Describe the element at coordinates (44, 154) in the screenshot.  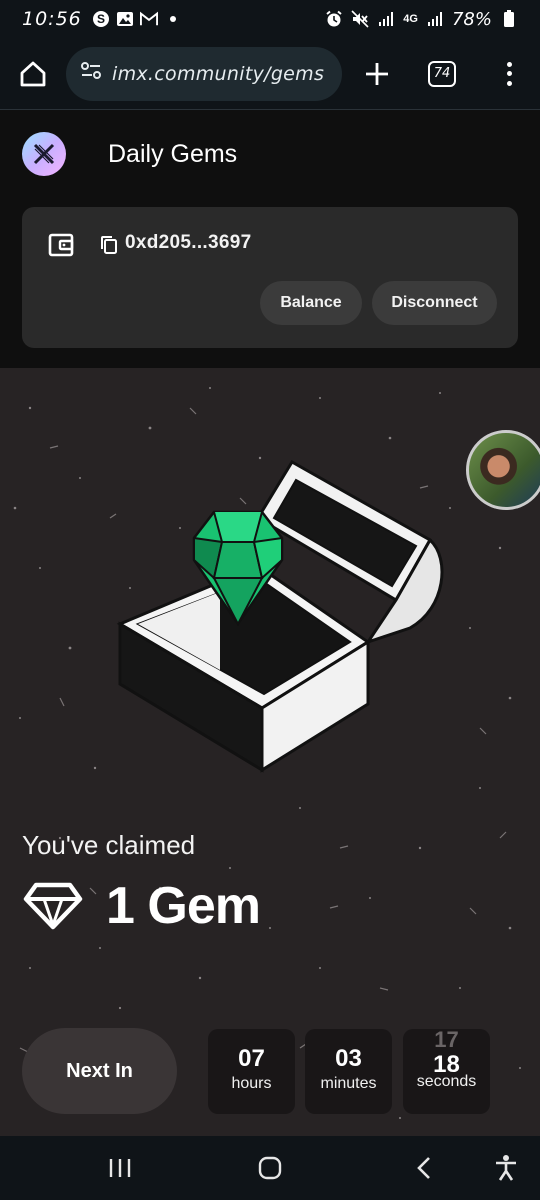
I see `immutable-x-logo-icon` at that location.